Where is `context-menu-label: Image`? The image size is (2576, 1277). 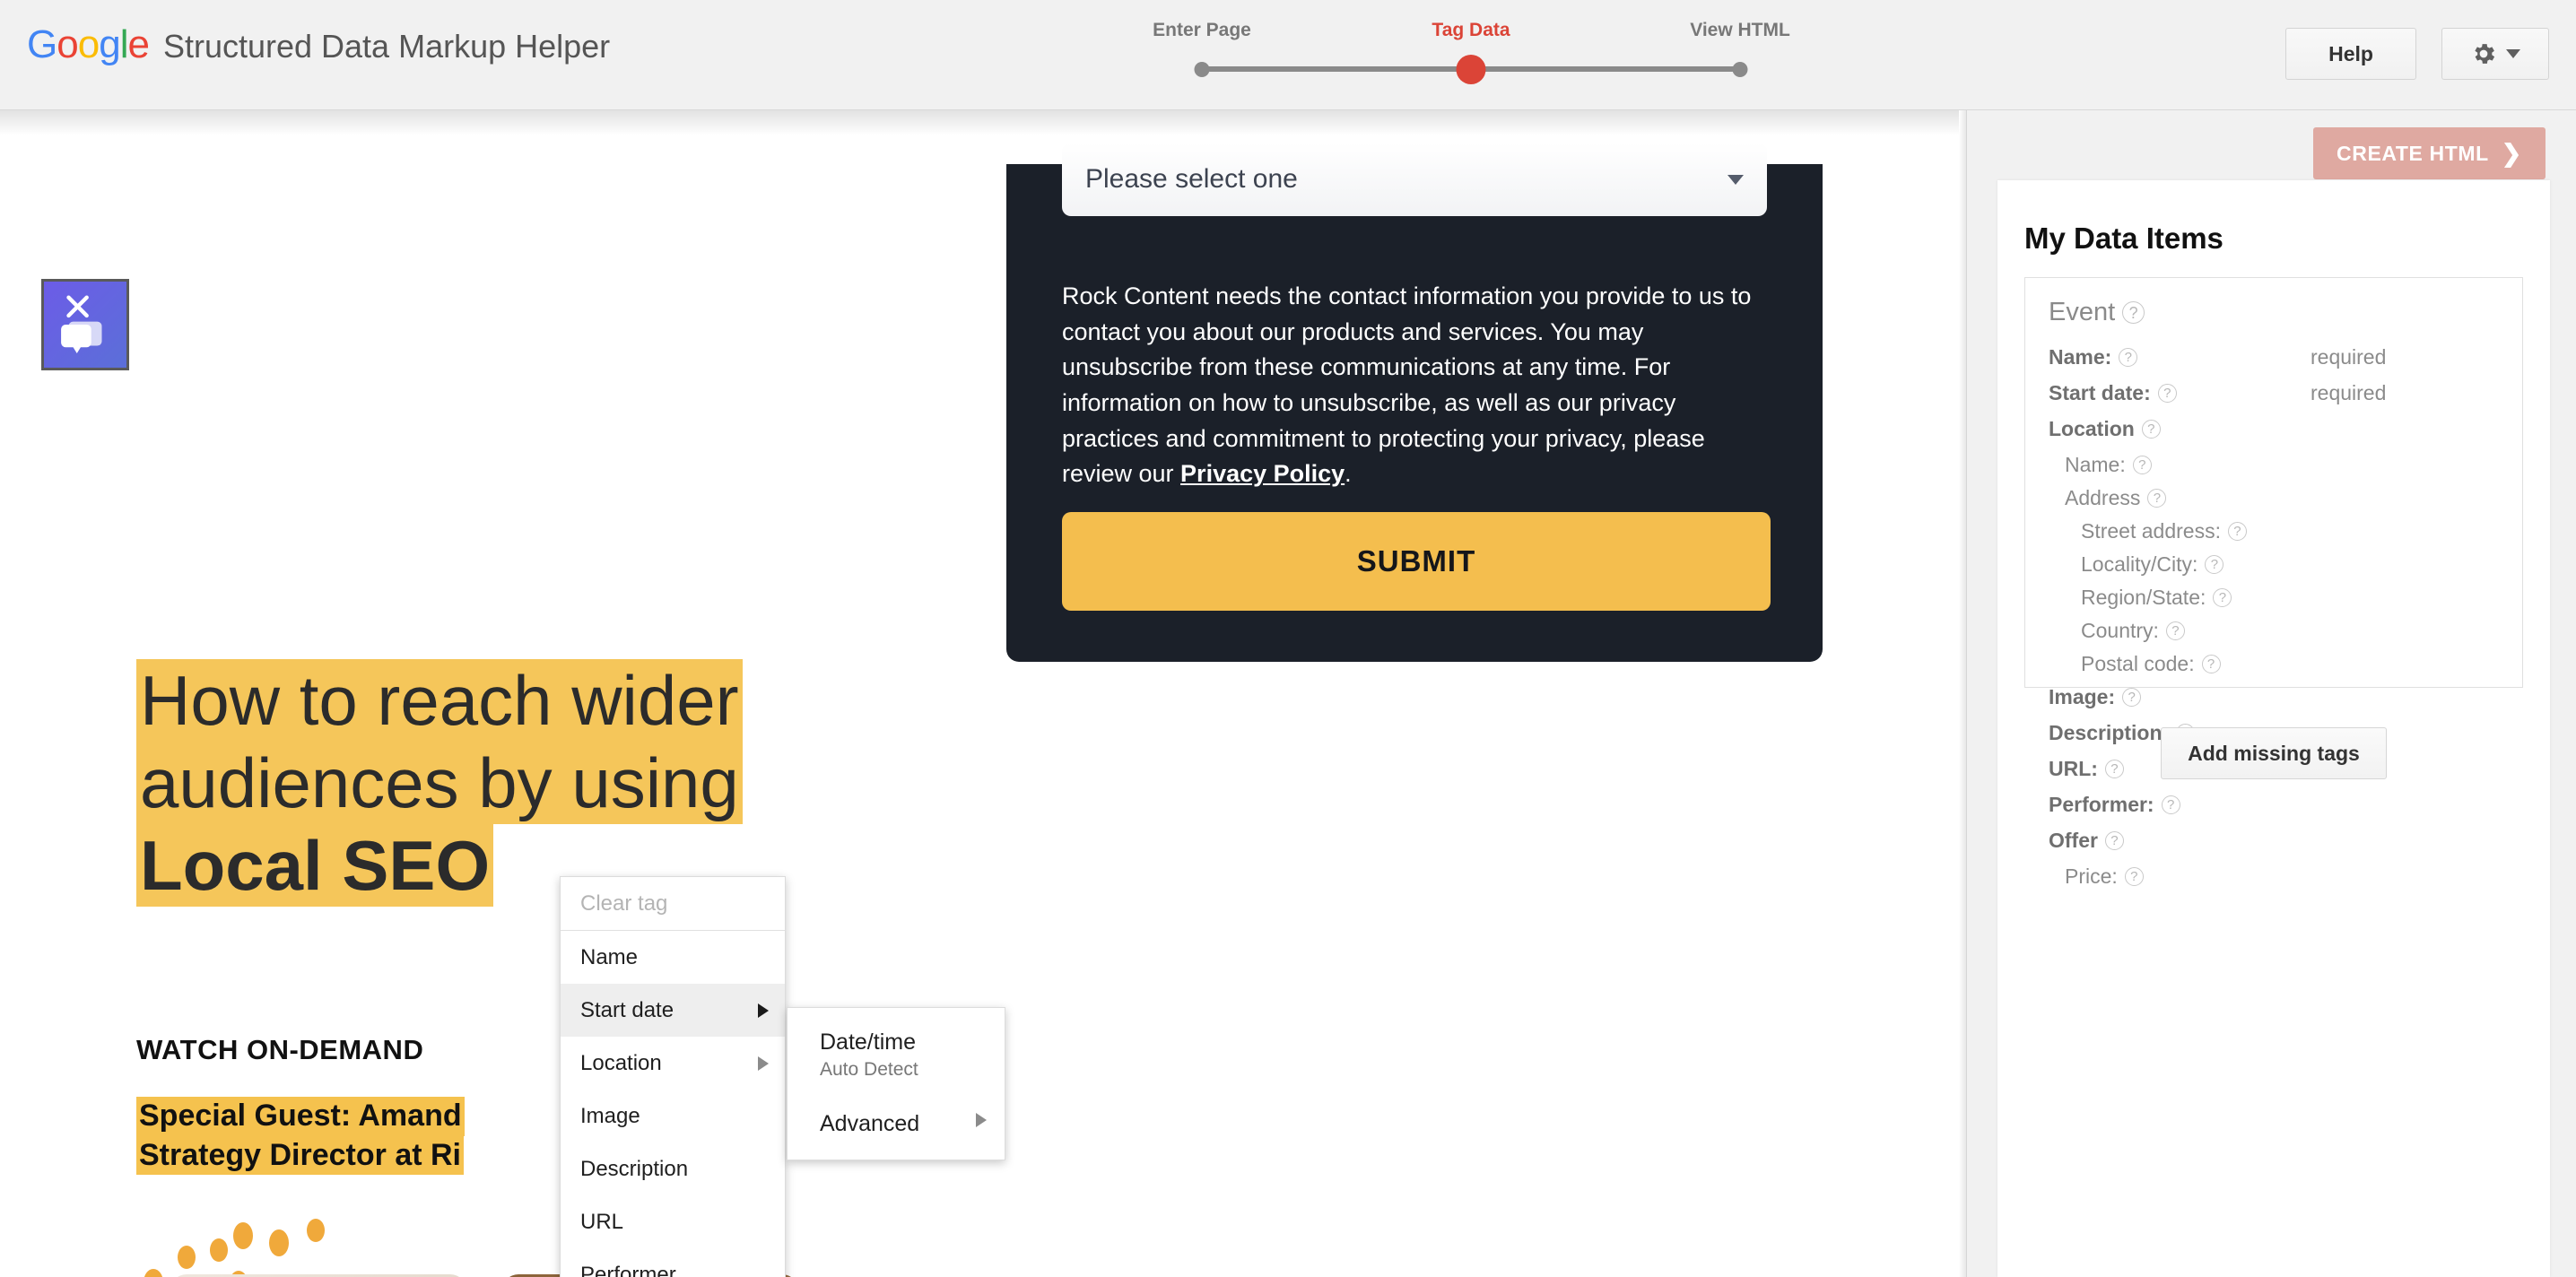 context-menu-label: Image is located at coordinates (610, 1115).